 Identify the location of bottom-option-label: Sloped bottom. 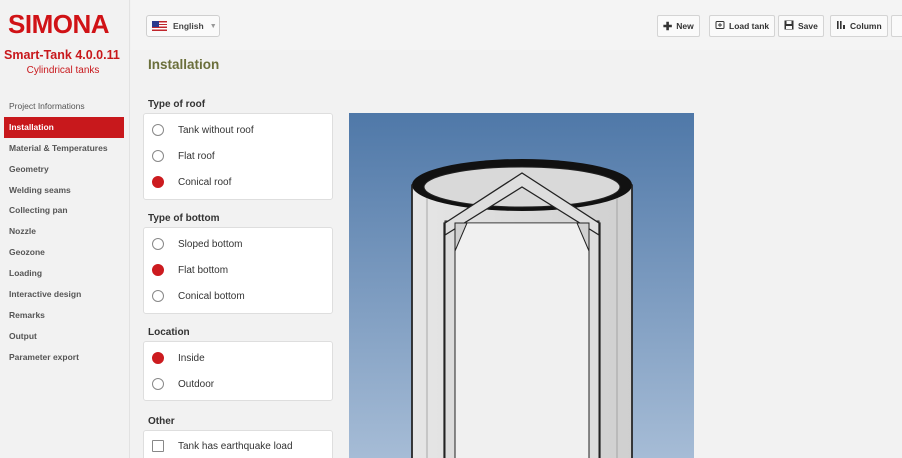
(210, 244).